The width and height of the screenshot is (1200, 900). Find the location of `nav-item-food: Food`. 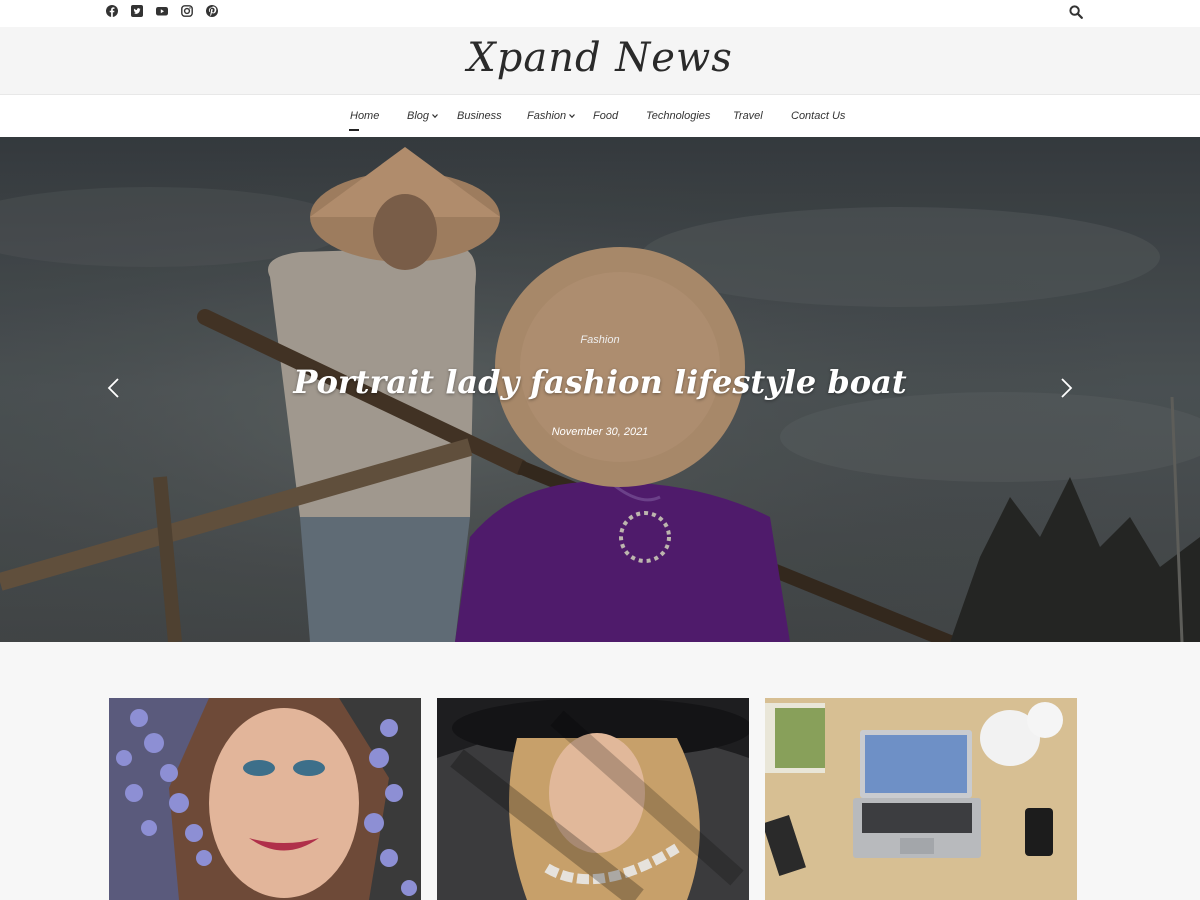

nav-item-food: Food is located at coordinates (605, 116).